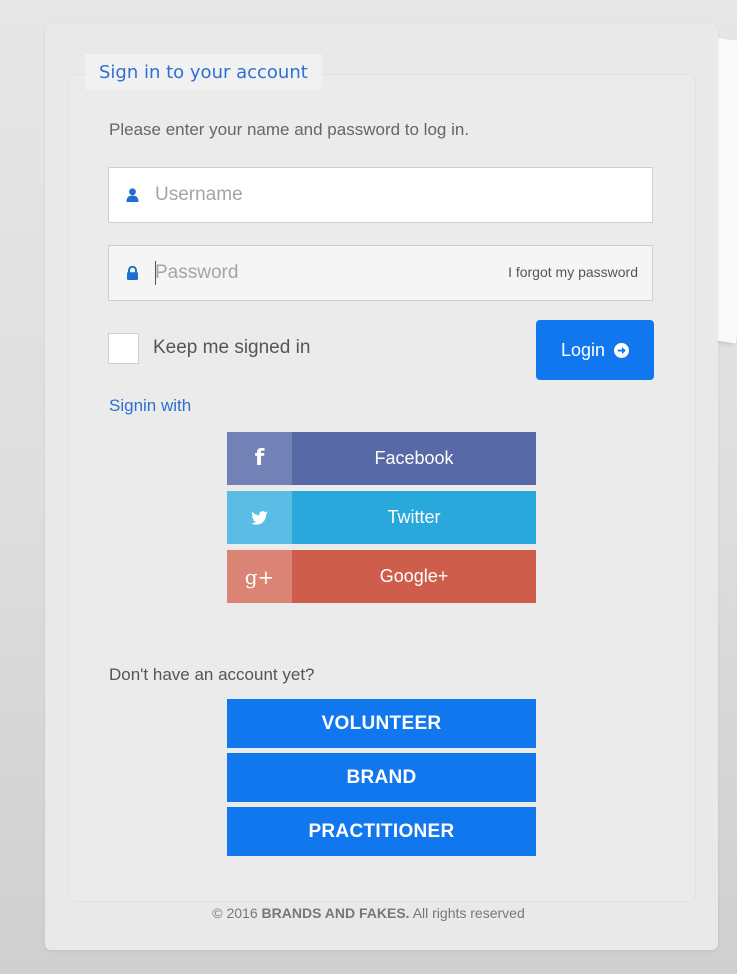 This screenshot has height=974, width=737. Describe the element at coordinates (583, 350) in the screenshot. I see `login-button-label: Login` at that location.